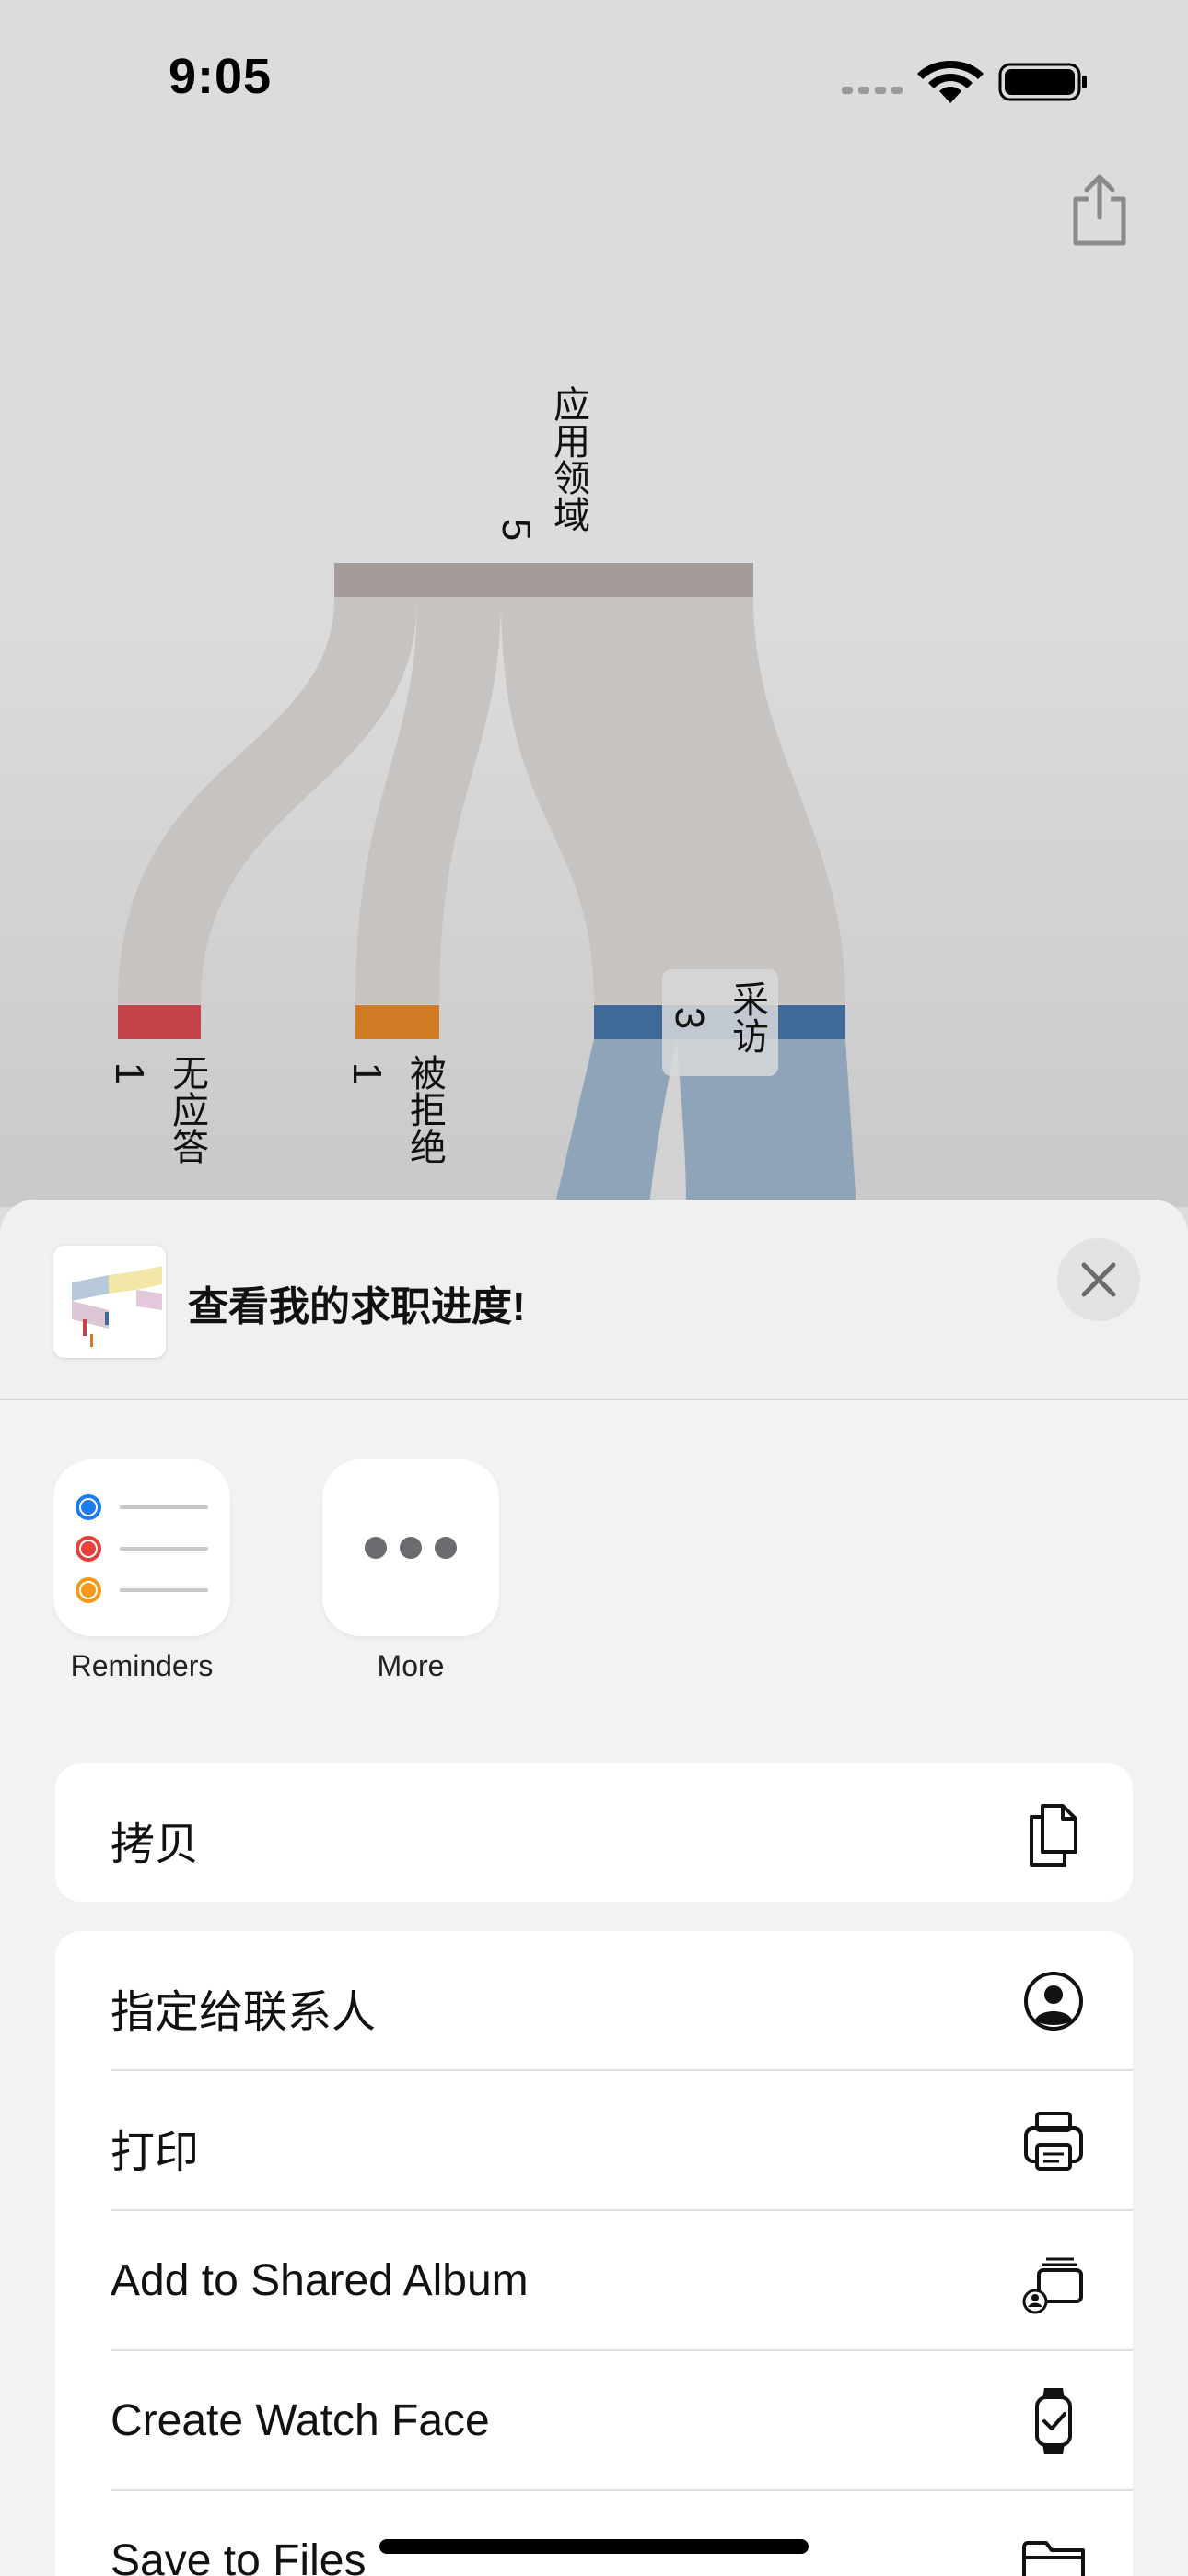 The width and height of the screenshot is (1188, 2576). I want to click on action-group-copy: 拷贝, so click(594, 1832).